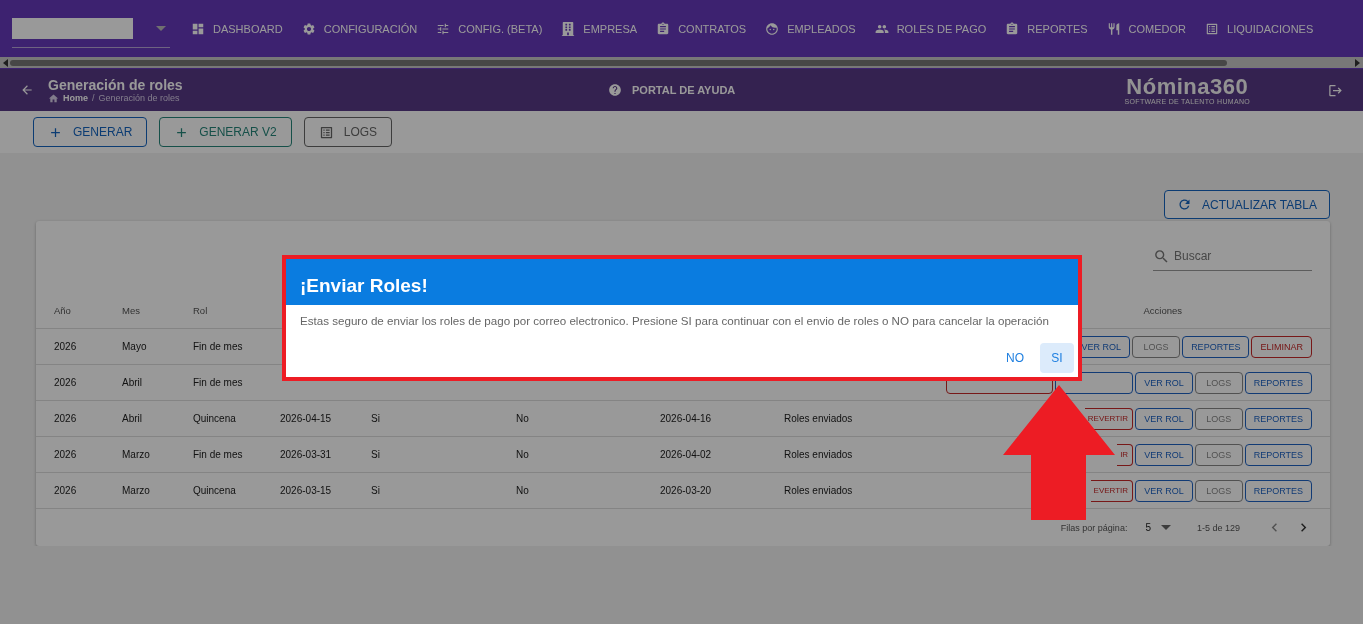 Image resolution: width=1363 pixels, height=624 pixels. I want to click on table-cell-text: 2026-04-02, so click(686, 454).